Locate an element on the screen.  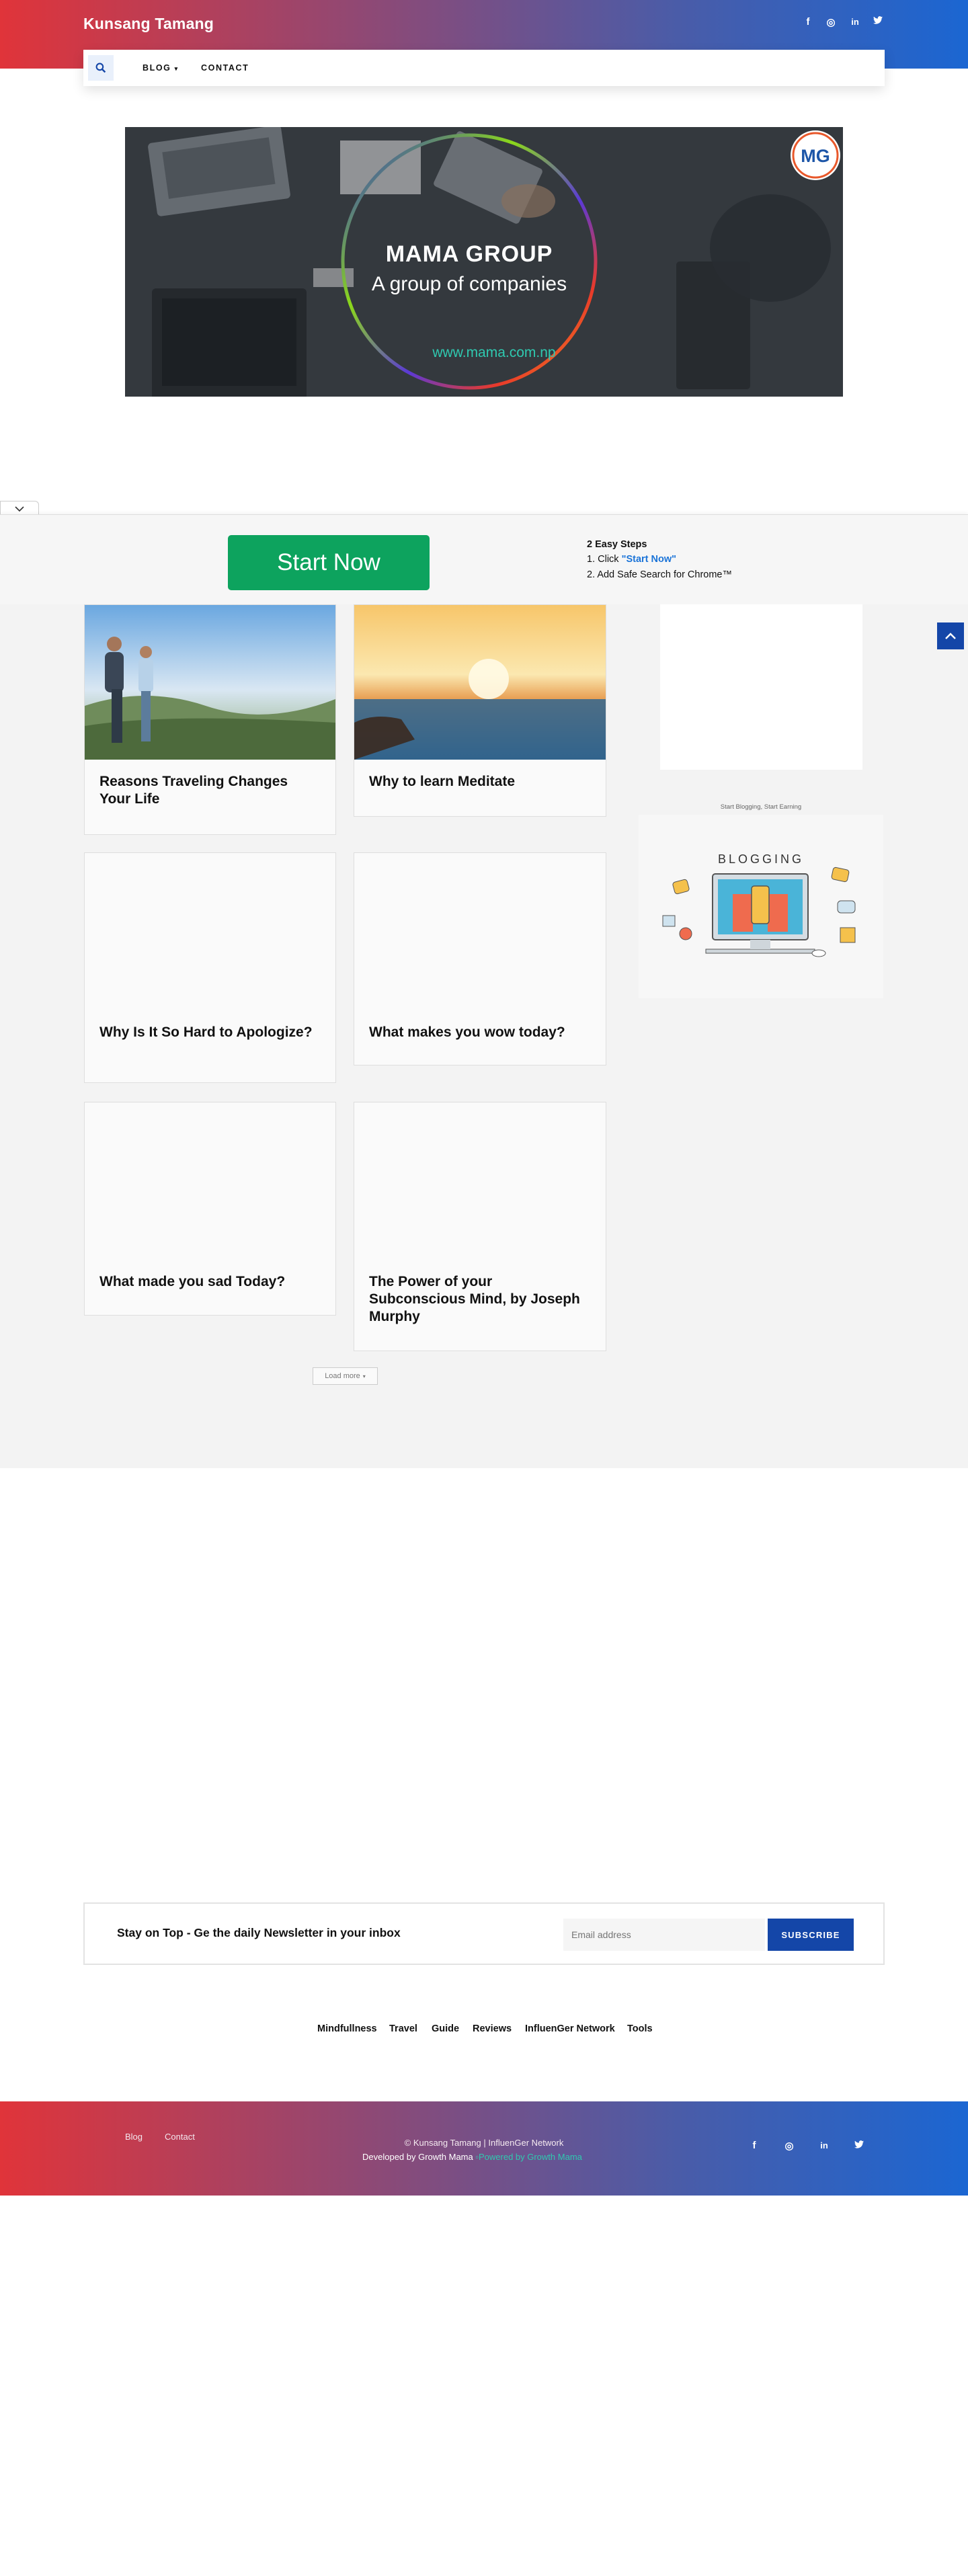
steps-title: 2 Easy Steps is located at coordinates (617, 544).